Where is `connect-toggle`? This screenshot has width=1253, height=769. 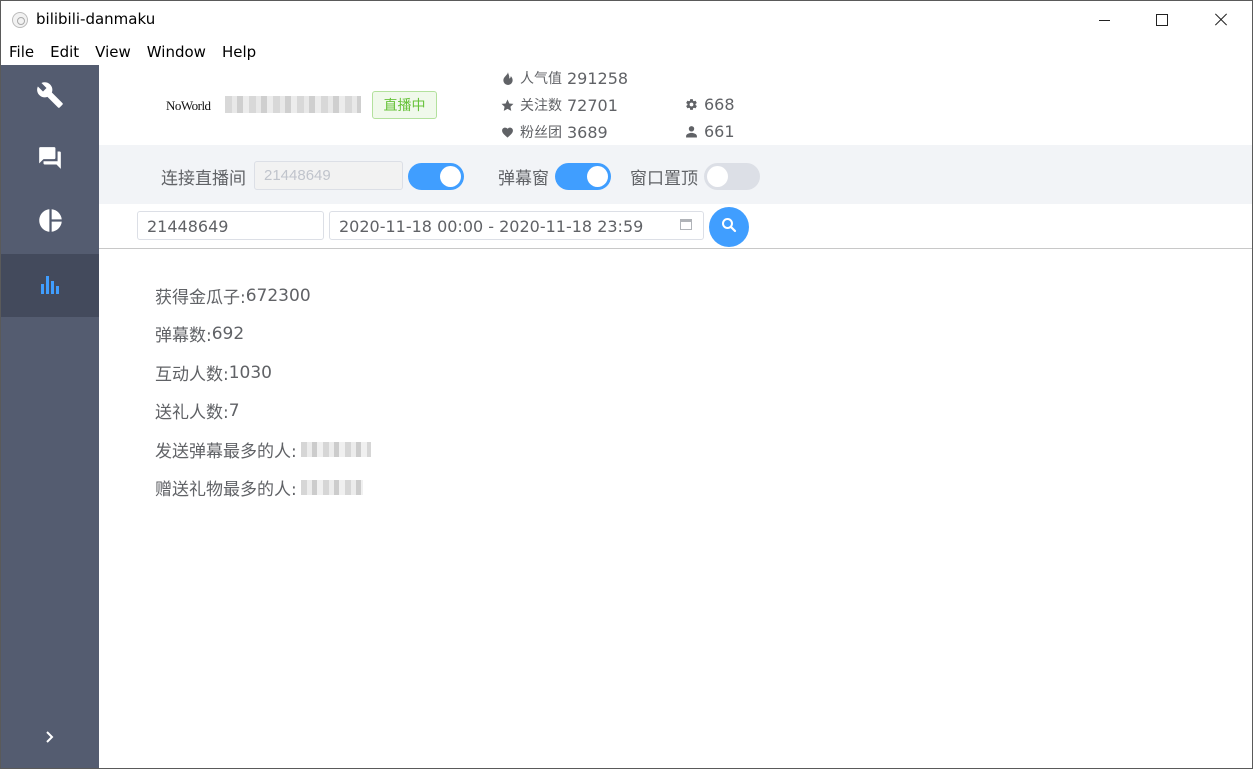 connect-toggle is located at coordinates (436, 176).